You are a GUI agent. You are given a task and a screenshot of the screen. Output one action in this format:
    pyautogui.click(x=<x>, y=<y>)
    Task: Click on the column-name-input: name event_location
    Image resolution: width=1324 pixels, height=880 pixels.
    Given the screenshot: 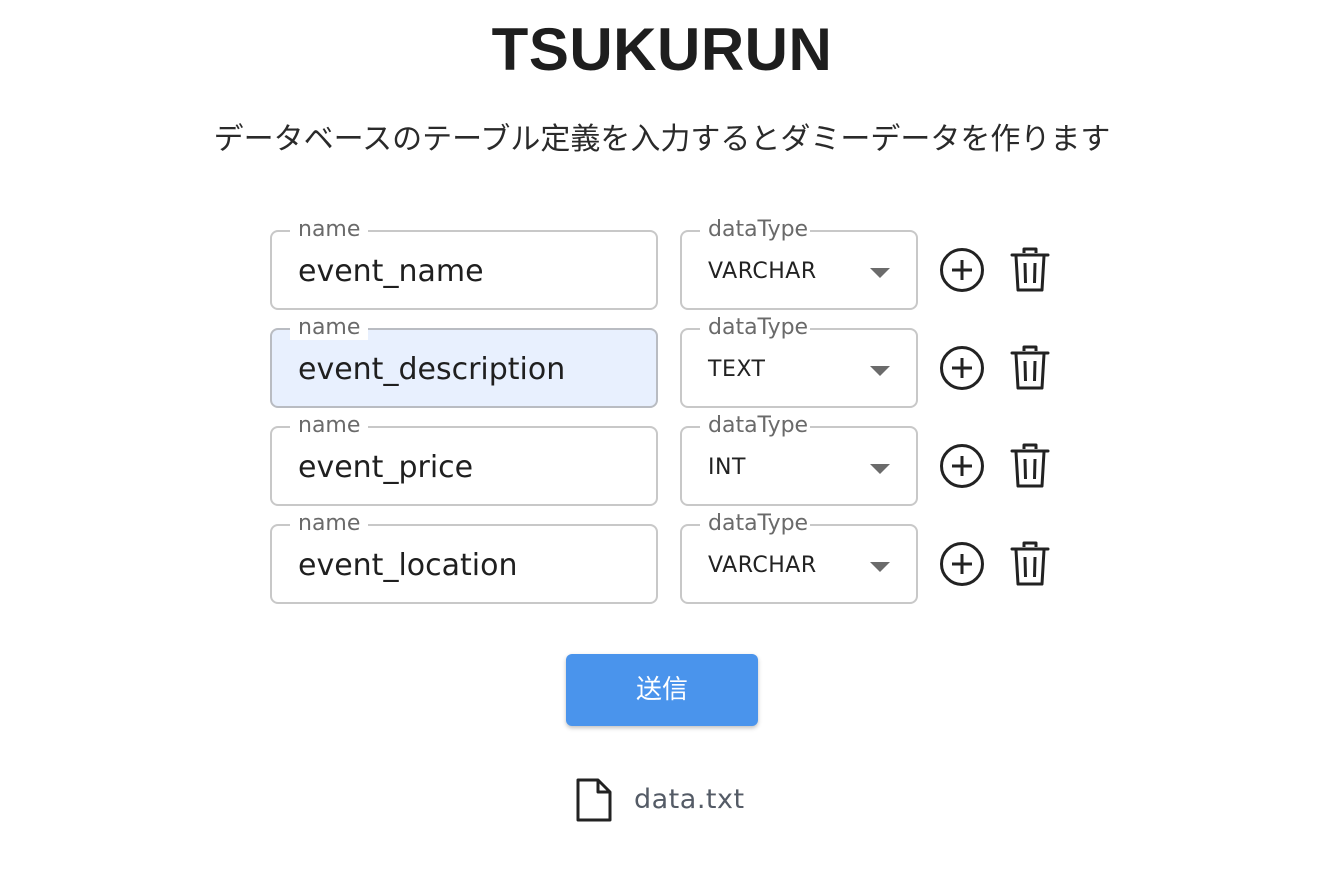 What is the action you would take?
    pyautogui.click(x=464, y=558)
    